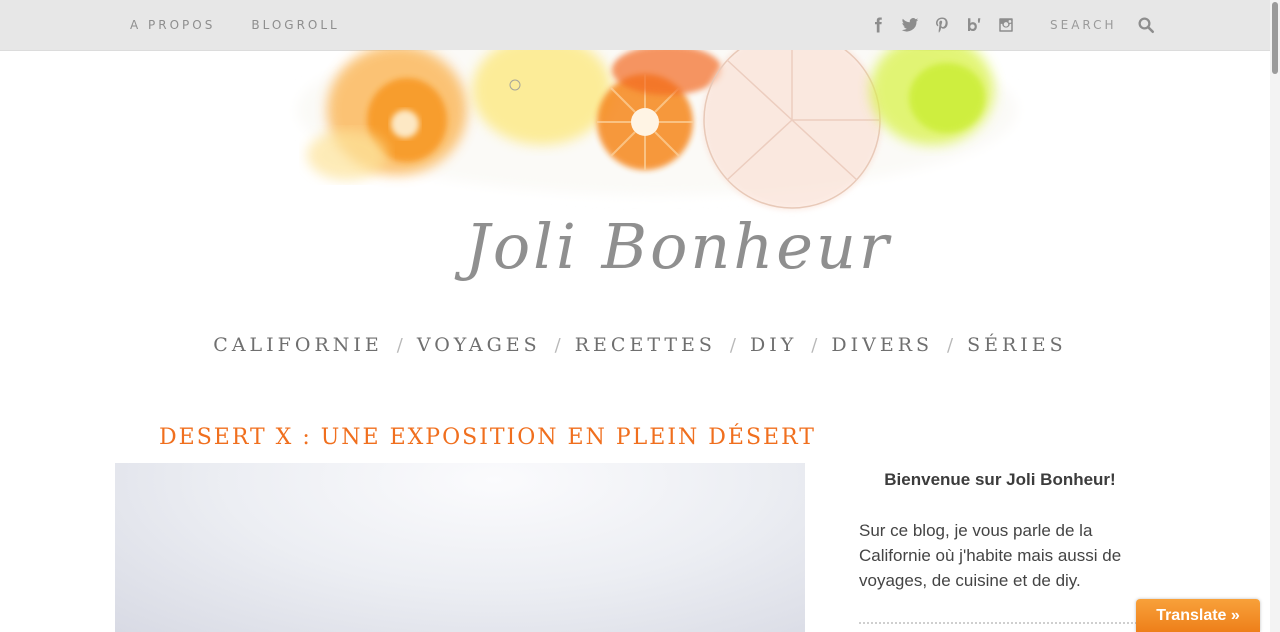 This screenshot has width=1280, height=632. Describe the element at coordinates (1146, 25) in the screenshot. I see `search-icon` at that location.